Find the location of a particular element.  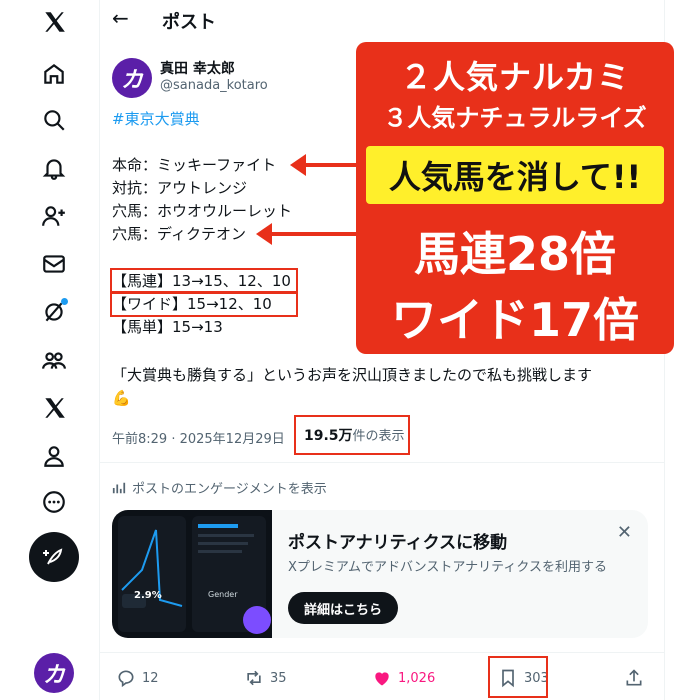

reply-icon is located at coordinates (126, 679).